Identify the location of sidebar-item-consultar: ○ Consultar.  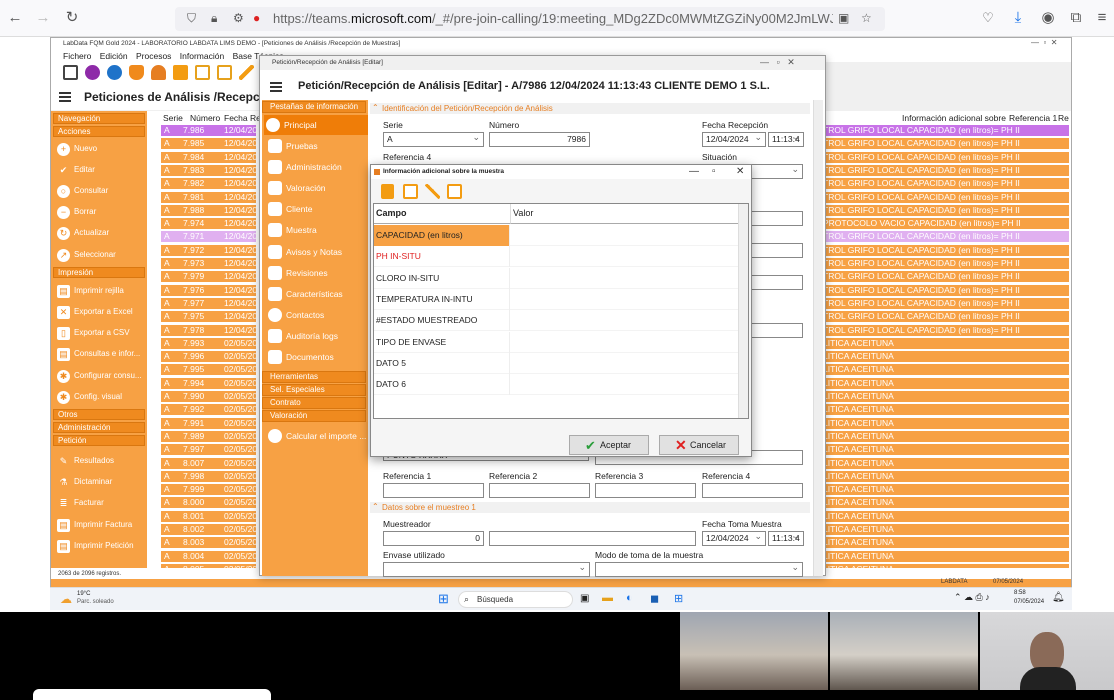
(82, 191).